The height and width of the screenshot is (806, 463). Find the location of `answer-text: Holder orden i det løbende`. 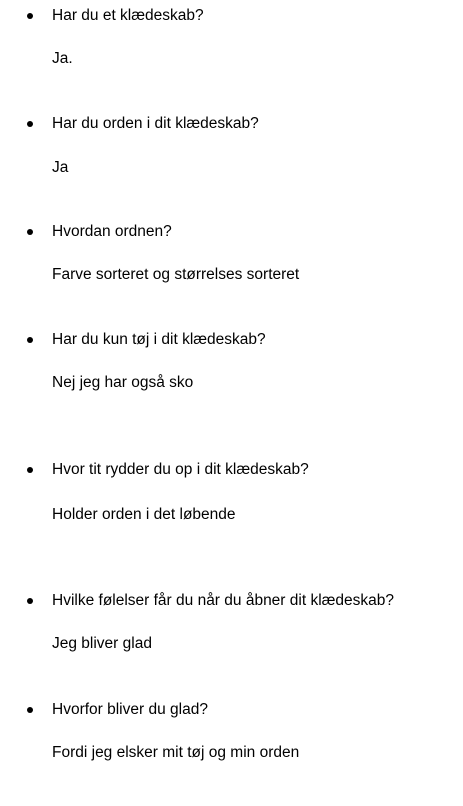

answer-text: Holder orden i det løbende is located at coordinates (144, 514).